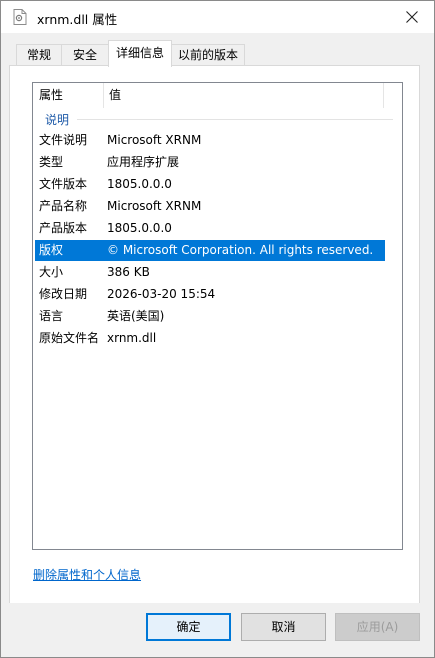  I want to click on table-row: 原始文件名 xrnm.dll, so click(210, 338).